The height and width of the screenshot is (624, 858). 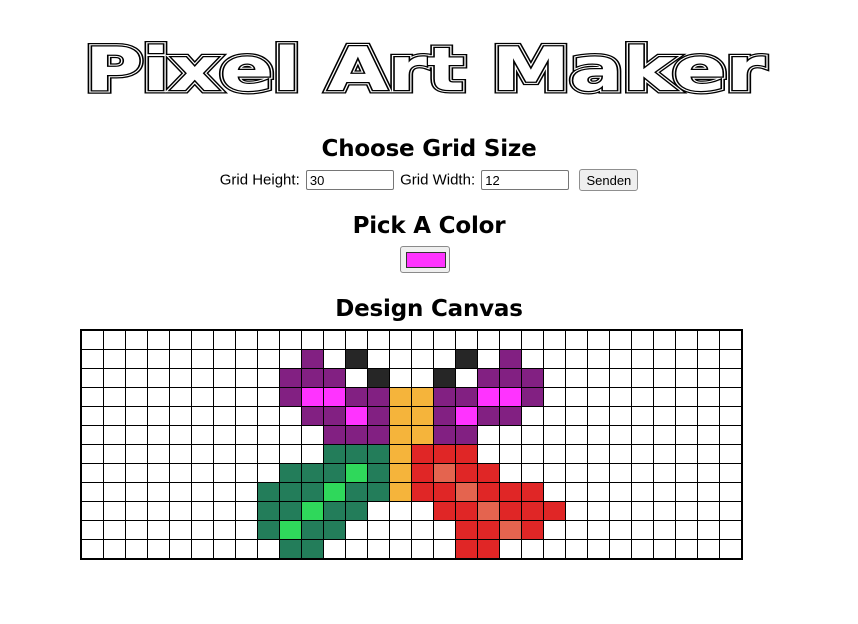 I want to click on submit-button: Senden, so click(x=609, y=180).